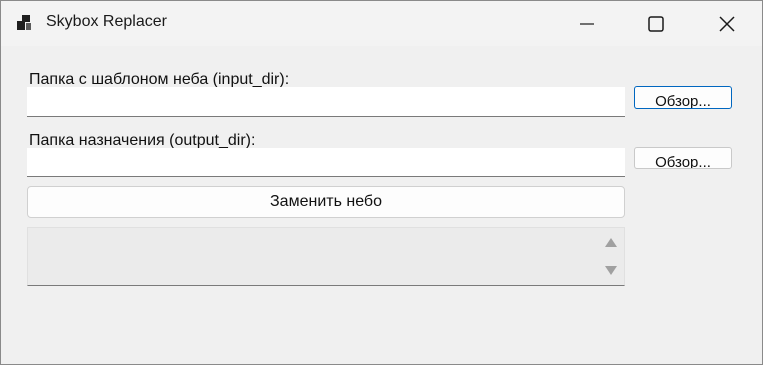  Describe the element at coordinates (106, 21) in the screenshot. I see `window-title: Skybox Replacer` at that location.